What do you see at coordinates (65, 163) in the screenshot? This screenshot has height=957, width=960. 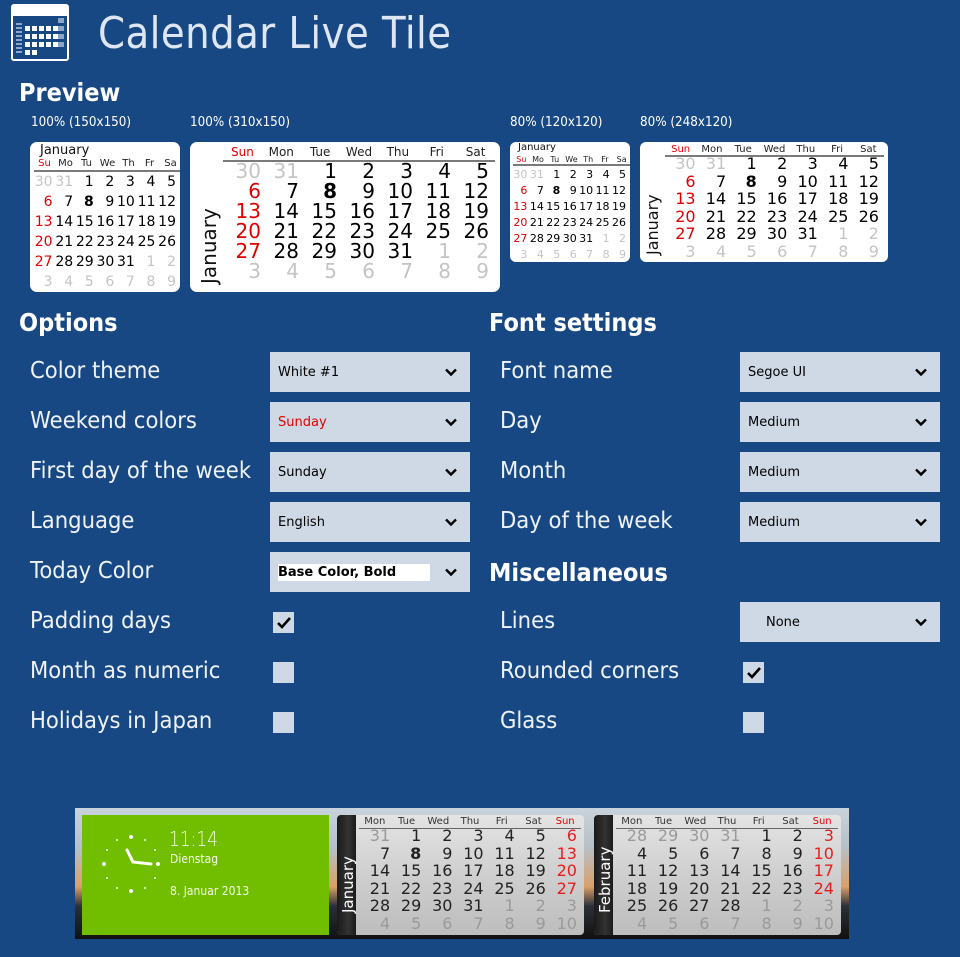 I see `weekday-label: Mo` at bounding box center [65, 163].